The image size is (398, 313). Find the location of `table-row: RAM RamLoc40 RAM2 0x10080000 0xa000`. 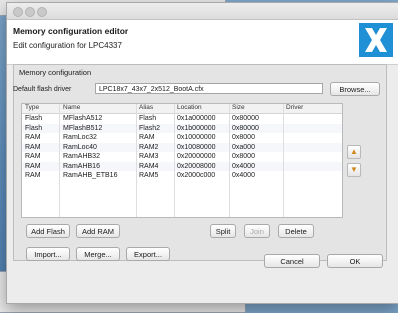

table-row: RAM RamLoc40 RAM2 0x10080000 0xa000 is located at coordinates (182, 147).